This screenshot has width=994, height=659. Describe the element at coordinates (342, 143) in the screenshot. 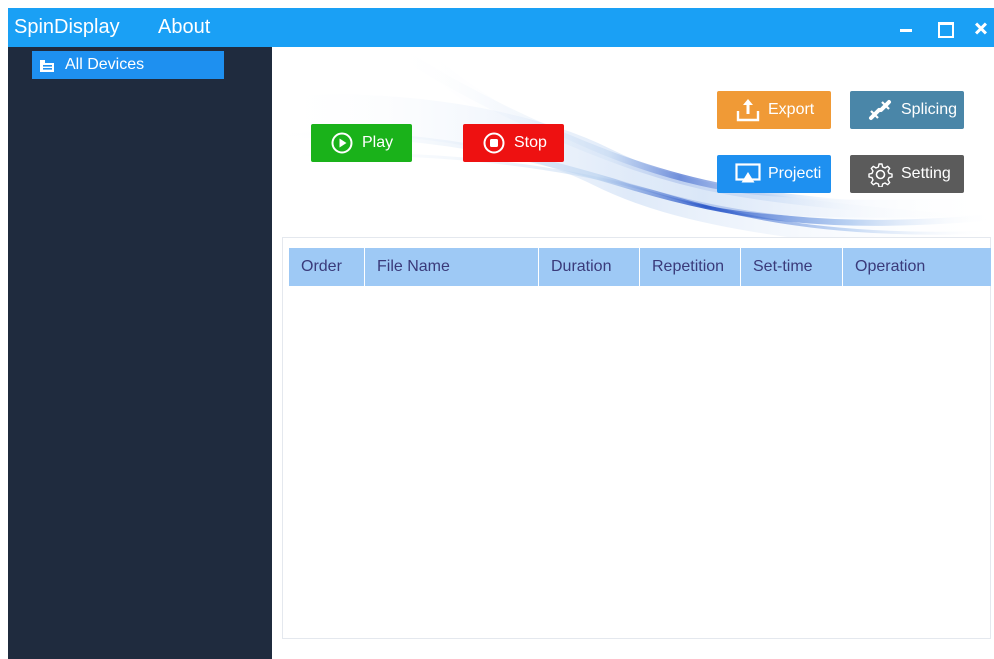

I see `play-icon` at that location.